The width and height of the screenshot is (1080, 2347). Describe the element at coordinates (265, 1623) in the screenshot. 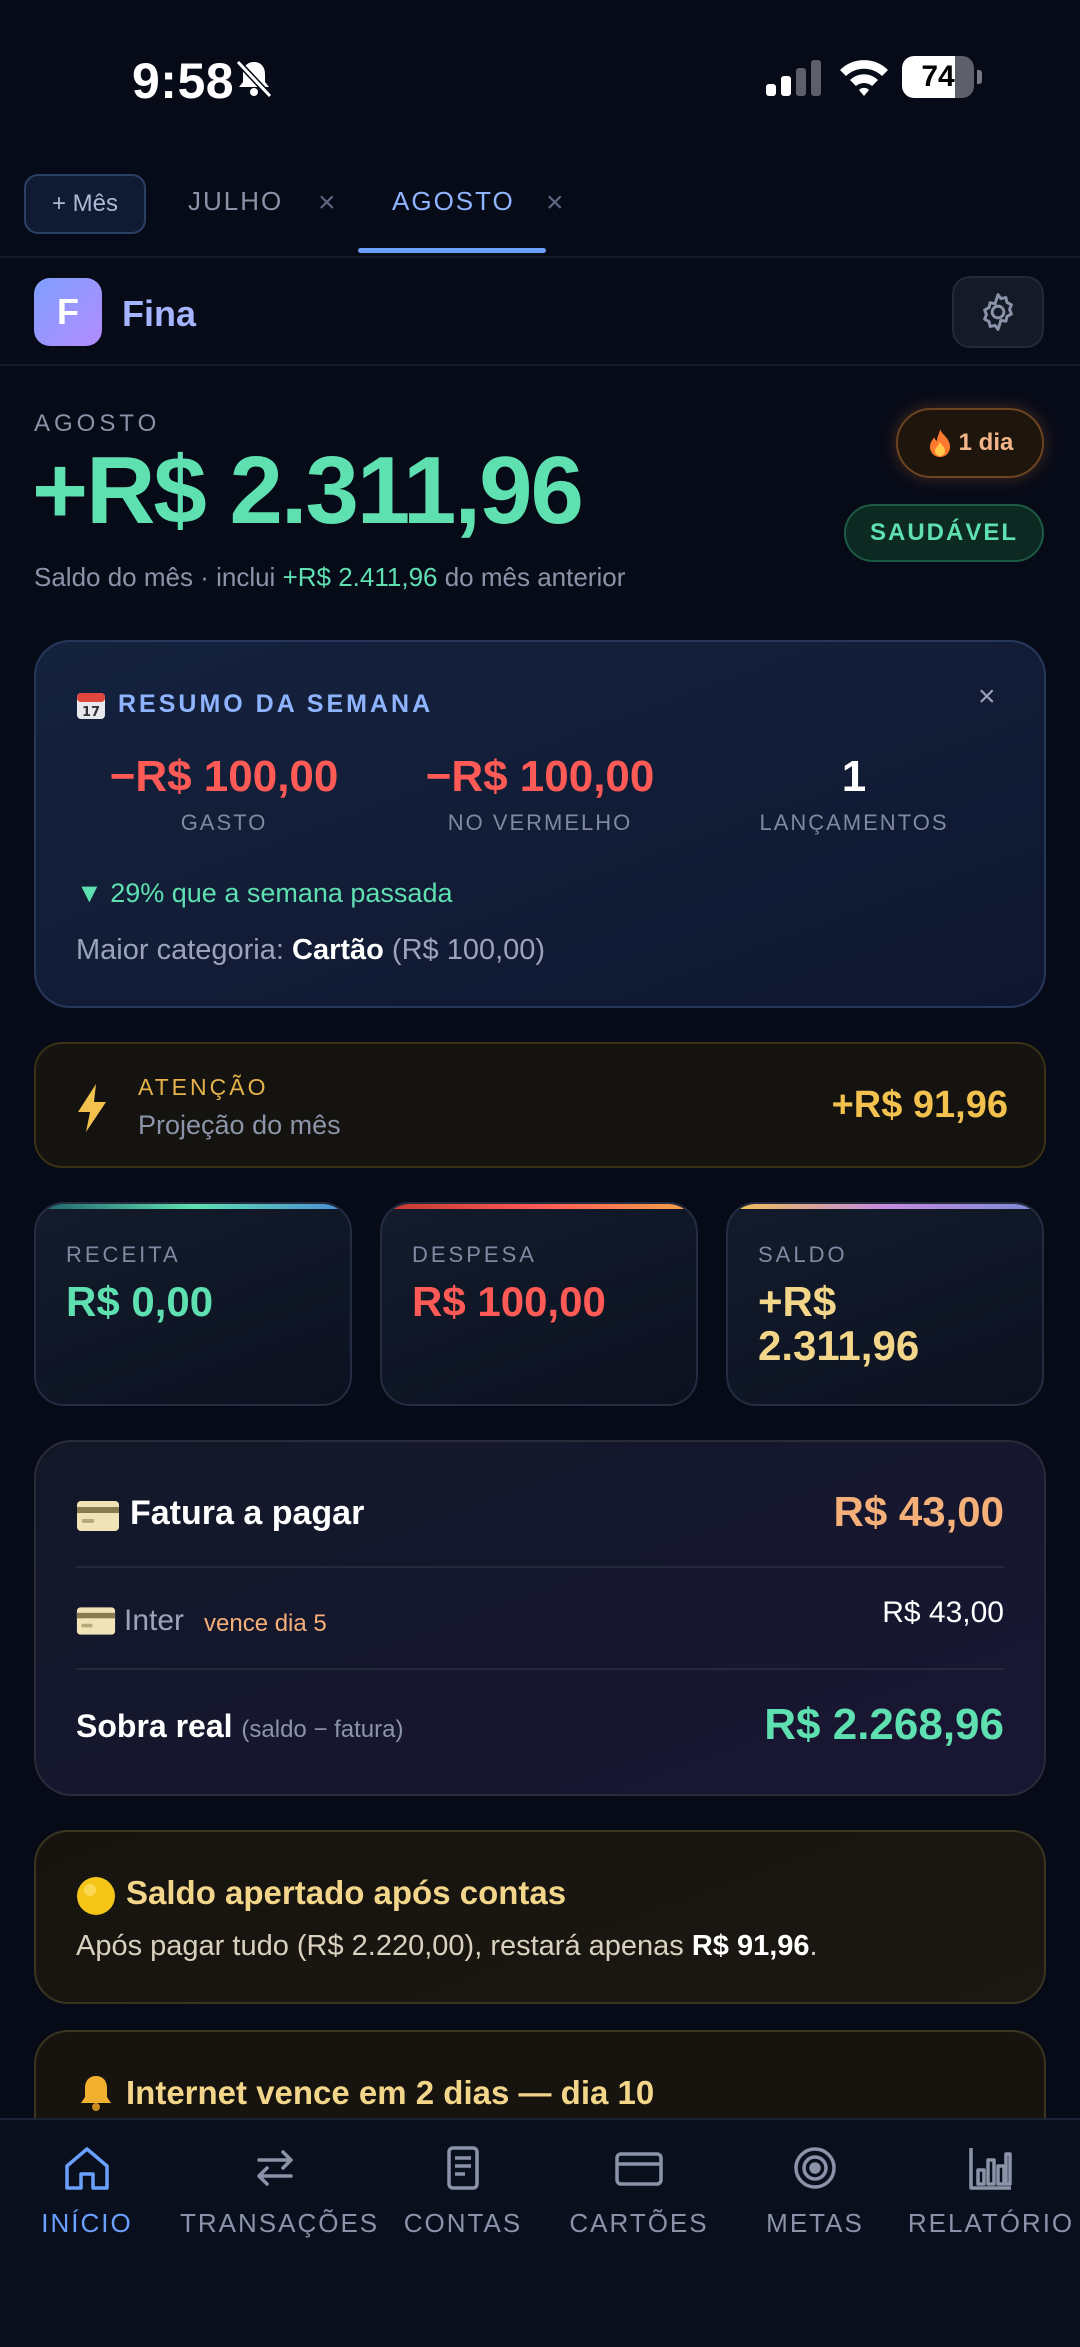

I see `invoice-due: vence dia 5` at that location.